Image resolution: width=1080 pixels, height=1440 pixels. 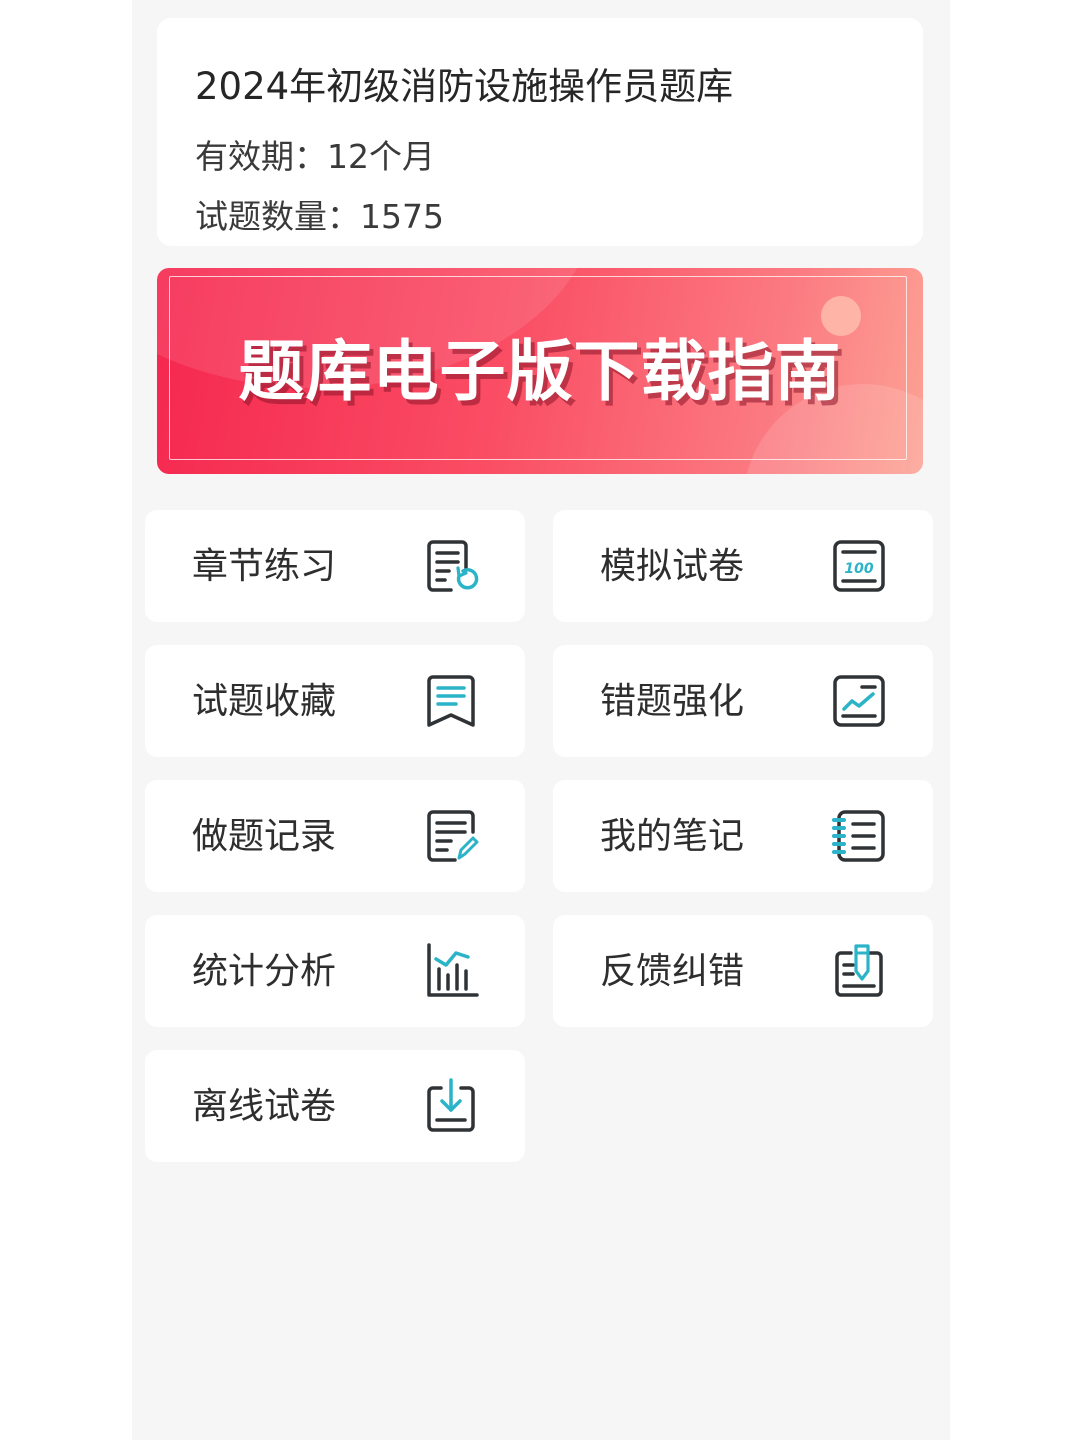 I want to click on question-count: 试题数量：1575, so click(x=319, y=216).